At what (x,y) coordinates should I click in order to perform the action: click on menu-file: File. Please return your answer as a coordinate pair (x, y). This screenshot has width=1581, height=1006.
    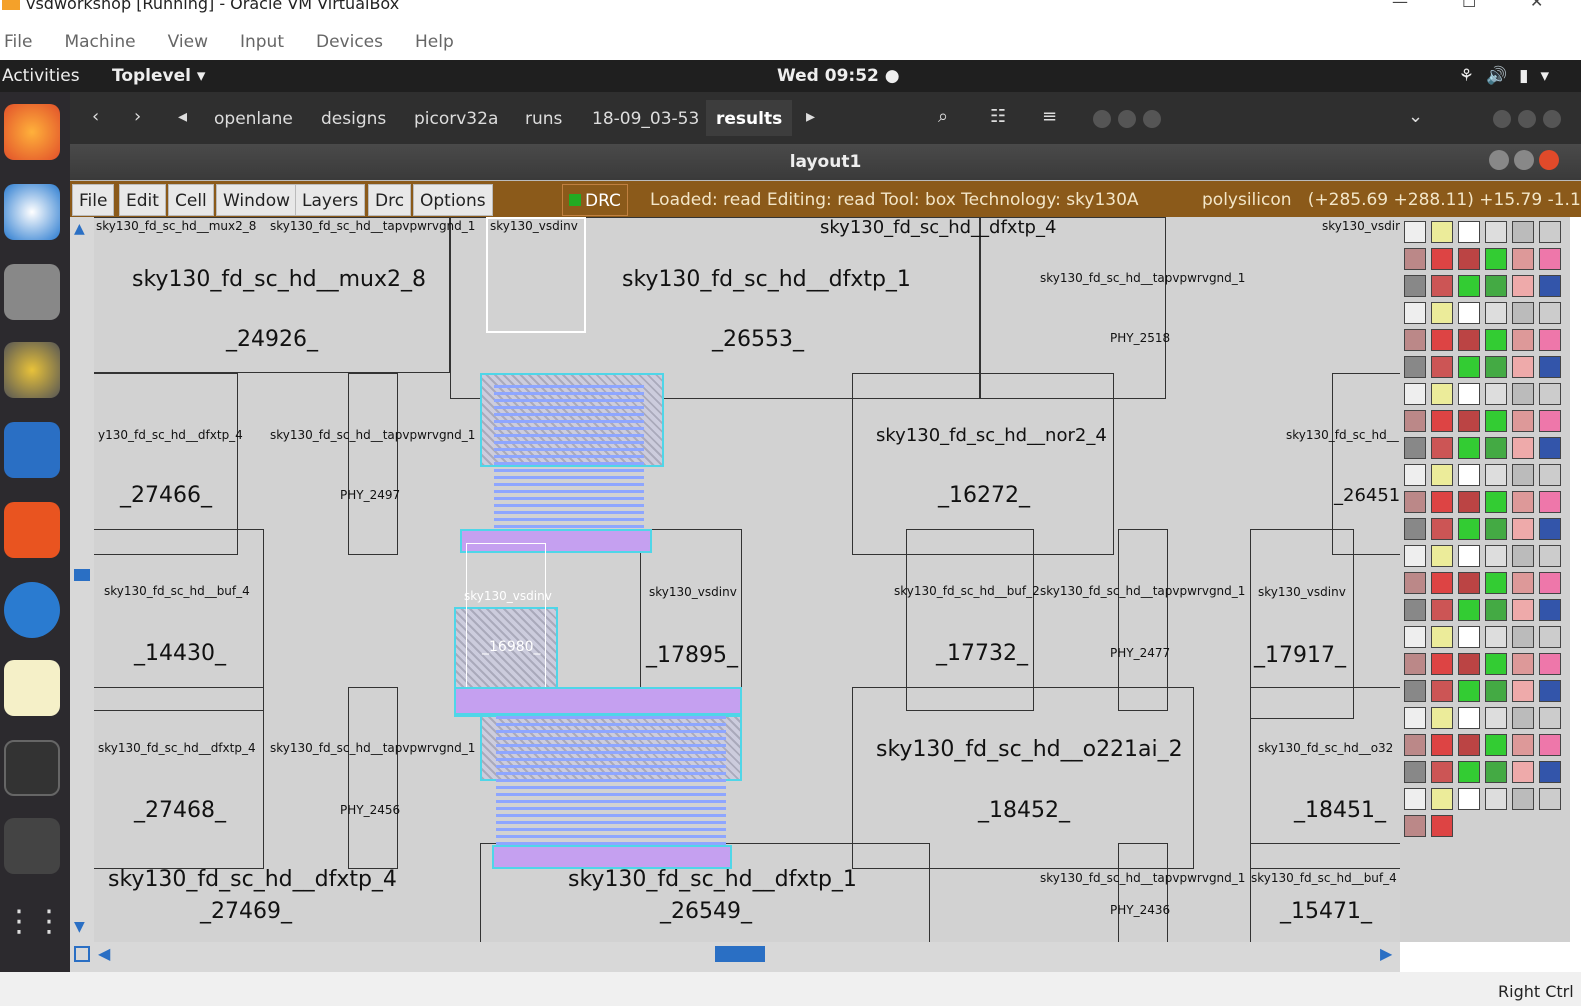
    Looking at the image, I should click on (18, 42).